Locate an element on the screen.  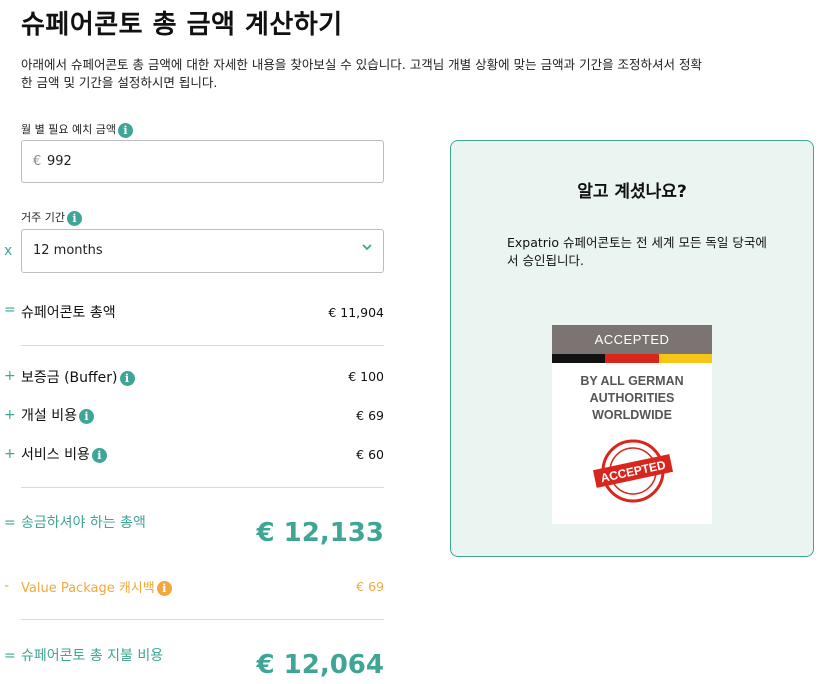
duration-label: 거주 기간 i is located at coordinates (51, 217).